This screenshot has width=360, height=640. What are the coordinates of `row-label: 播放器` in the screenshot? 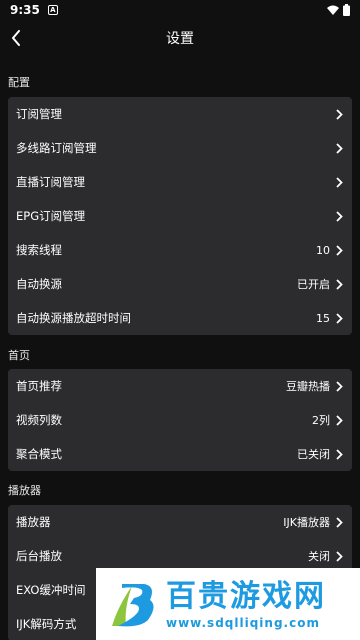 It's located at (33, 522).